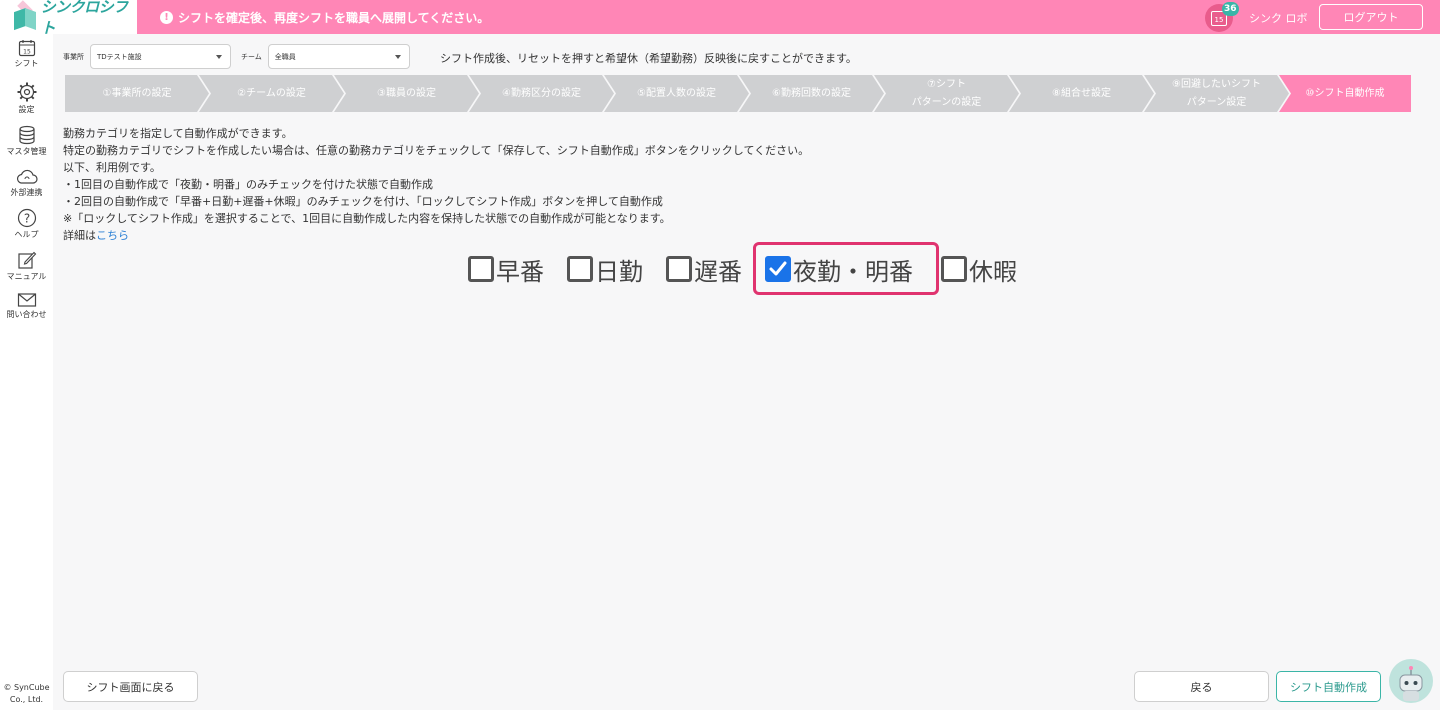  Describe the element at coordinates (26, 48) in the screenshot. I see `calendar-icon: 15` at that location.